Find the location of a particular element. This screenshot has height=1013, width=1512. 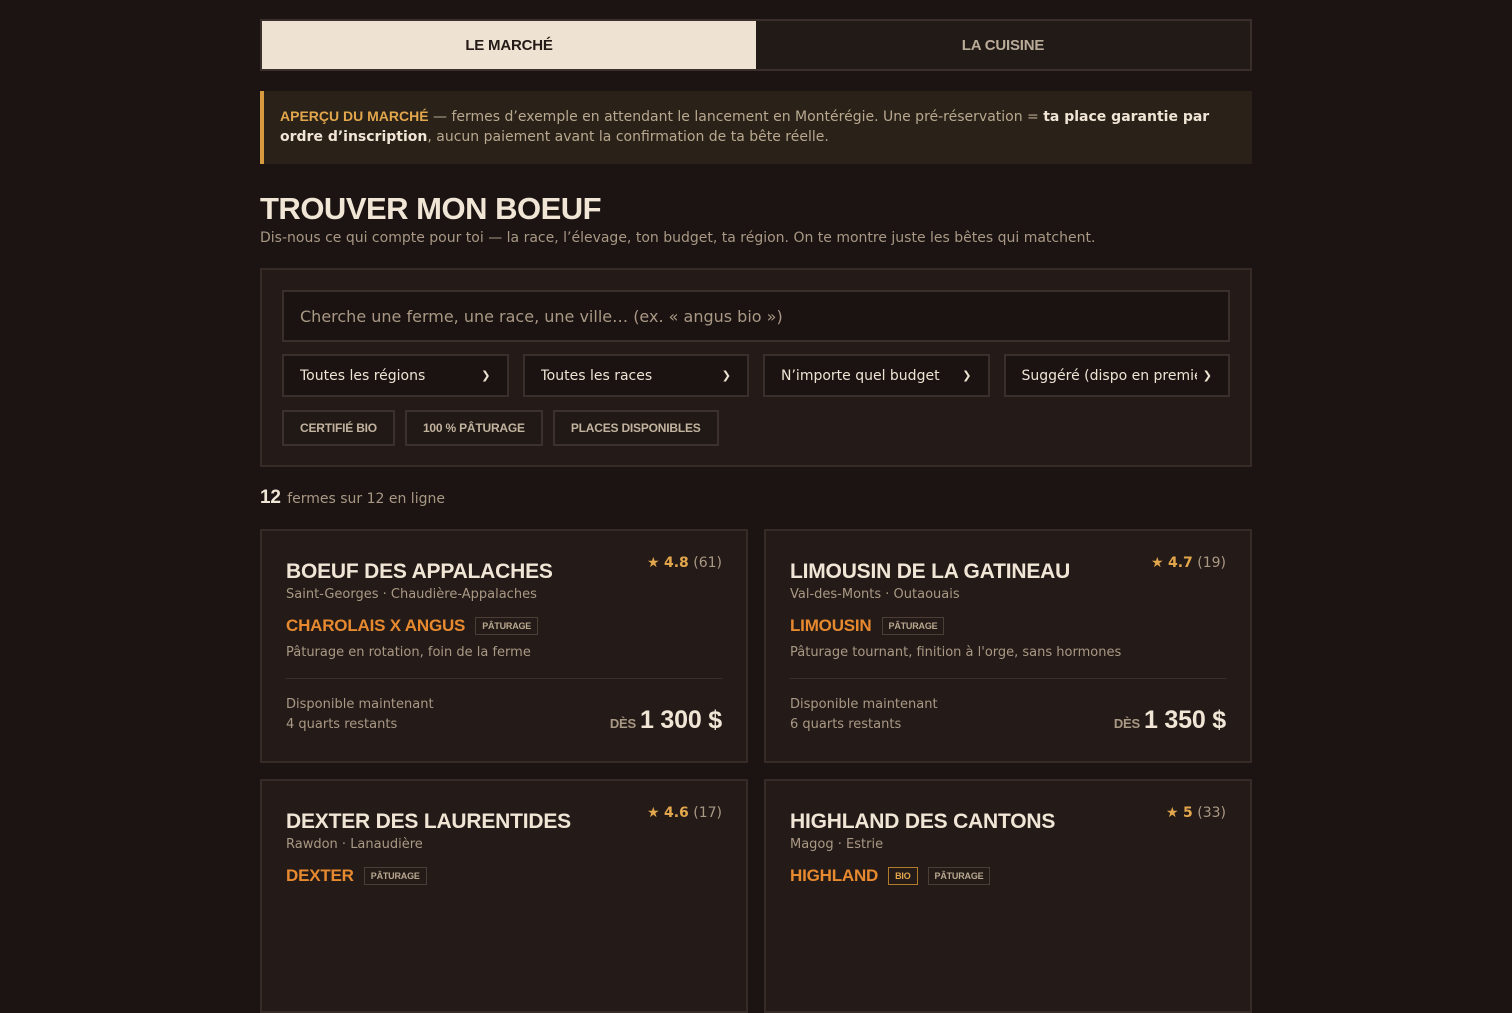

breed-select-value: Toutes les races is located at coordinates (596, 375).